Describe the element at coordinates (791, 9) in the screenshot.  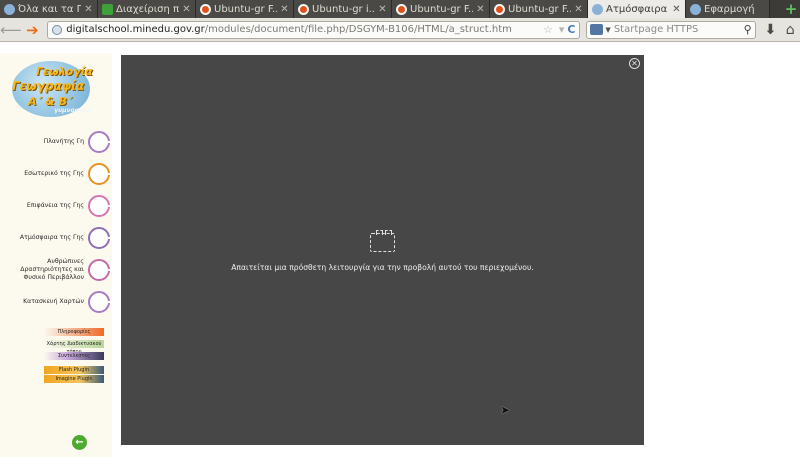
I see `new-tab-button: +` at that location.